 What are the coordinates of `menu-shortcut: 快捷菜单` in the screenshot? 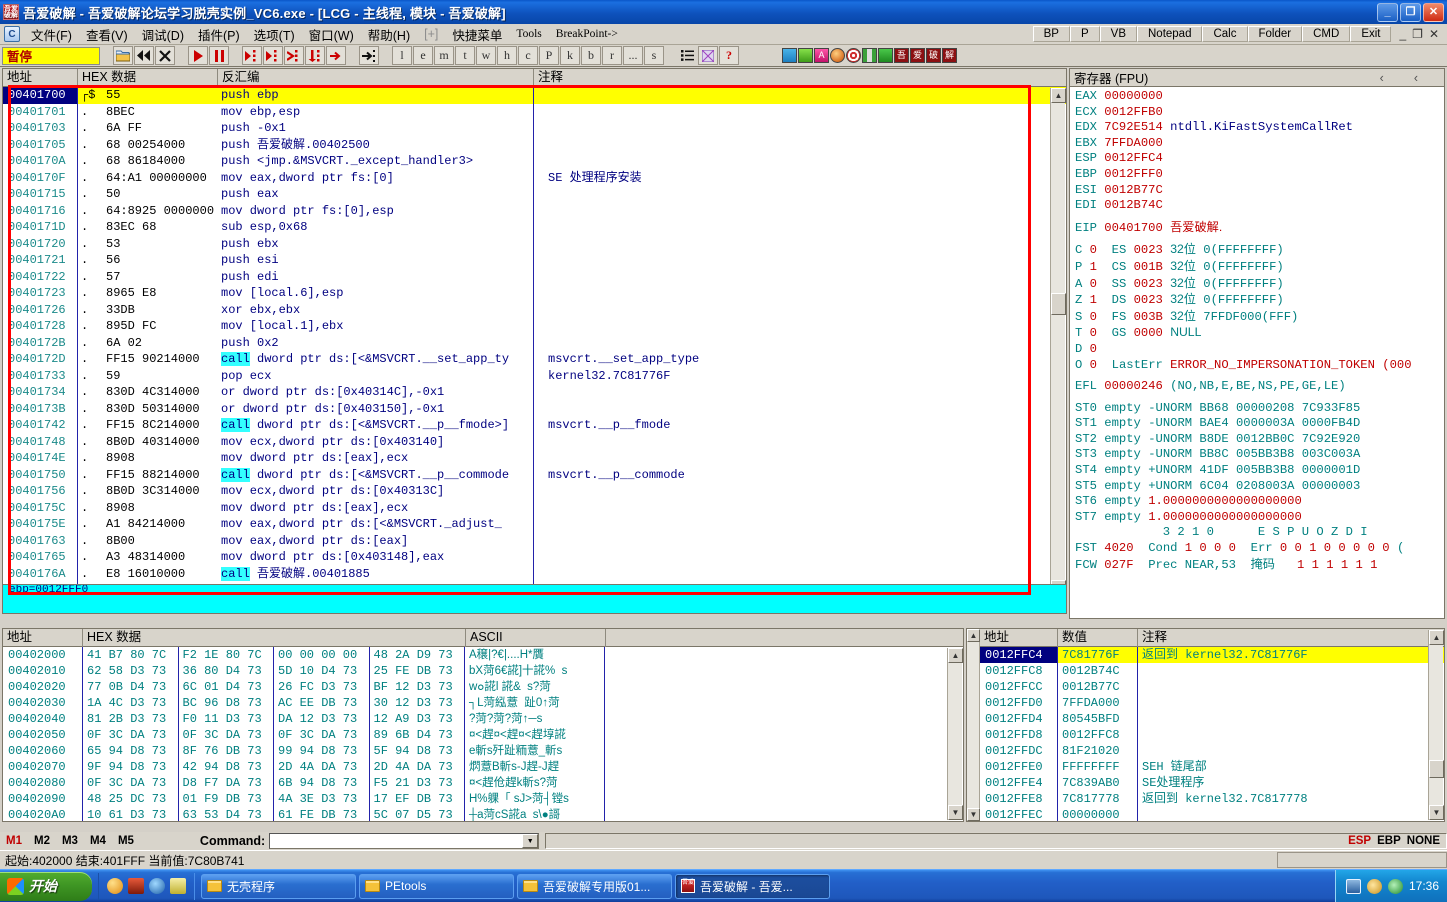 It's located at (477, 34).